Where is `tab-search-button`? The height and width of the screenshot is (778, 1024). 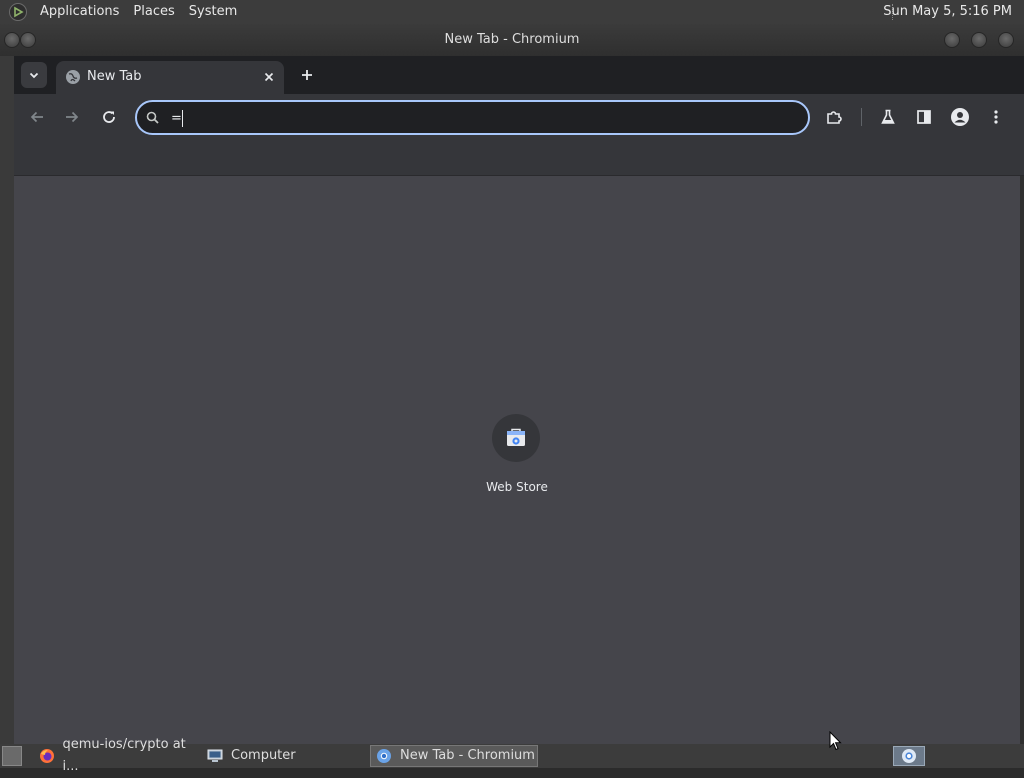 tab-search-button is located at coordinates (34, 75).